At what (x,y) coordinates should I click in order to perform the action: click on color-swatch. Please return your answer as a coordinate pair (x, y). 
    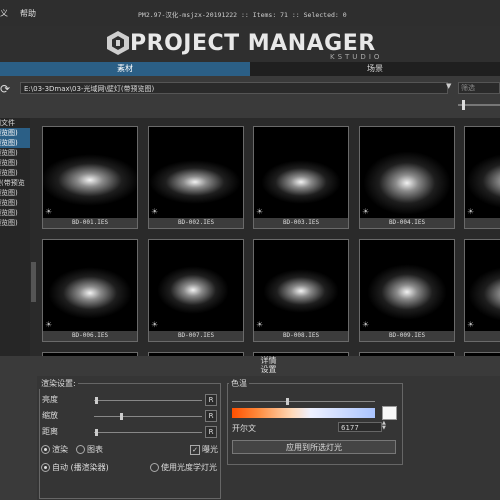
    Looking at the image, I should click on (389, 413).